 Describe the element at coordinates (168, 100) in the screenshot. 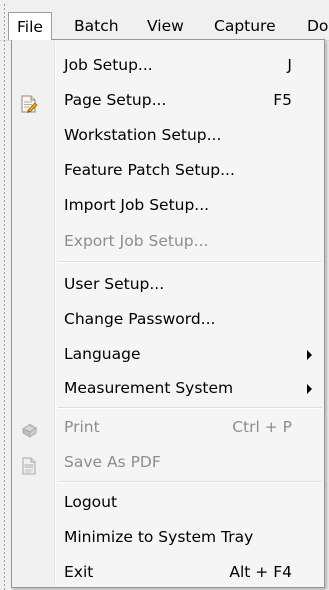

I see `menu-item-page-setup: Page Setup... F5` at that location.